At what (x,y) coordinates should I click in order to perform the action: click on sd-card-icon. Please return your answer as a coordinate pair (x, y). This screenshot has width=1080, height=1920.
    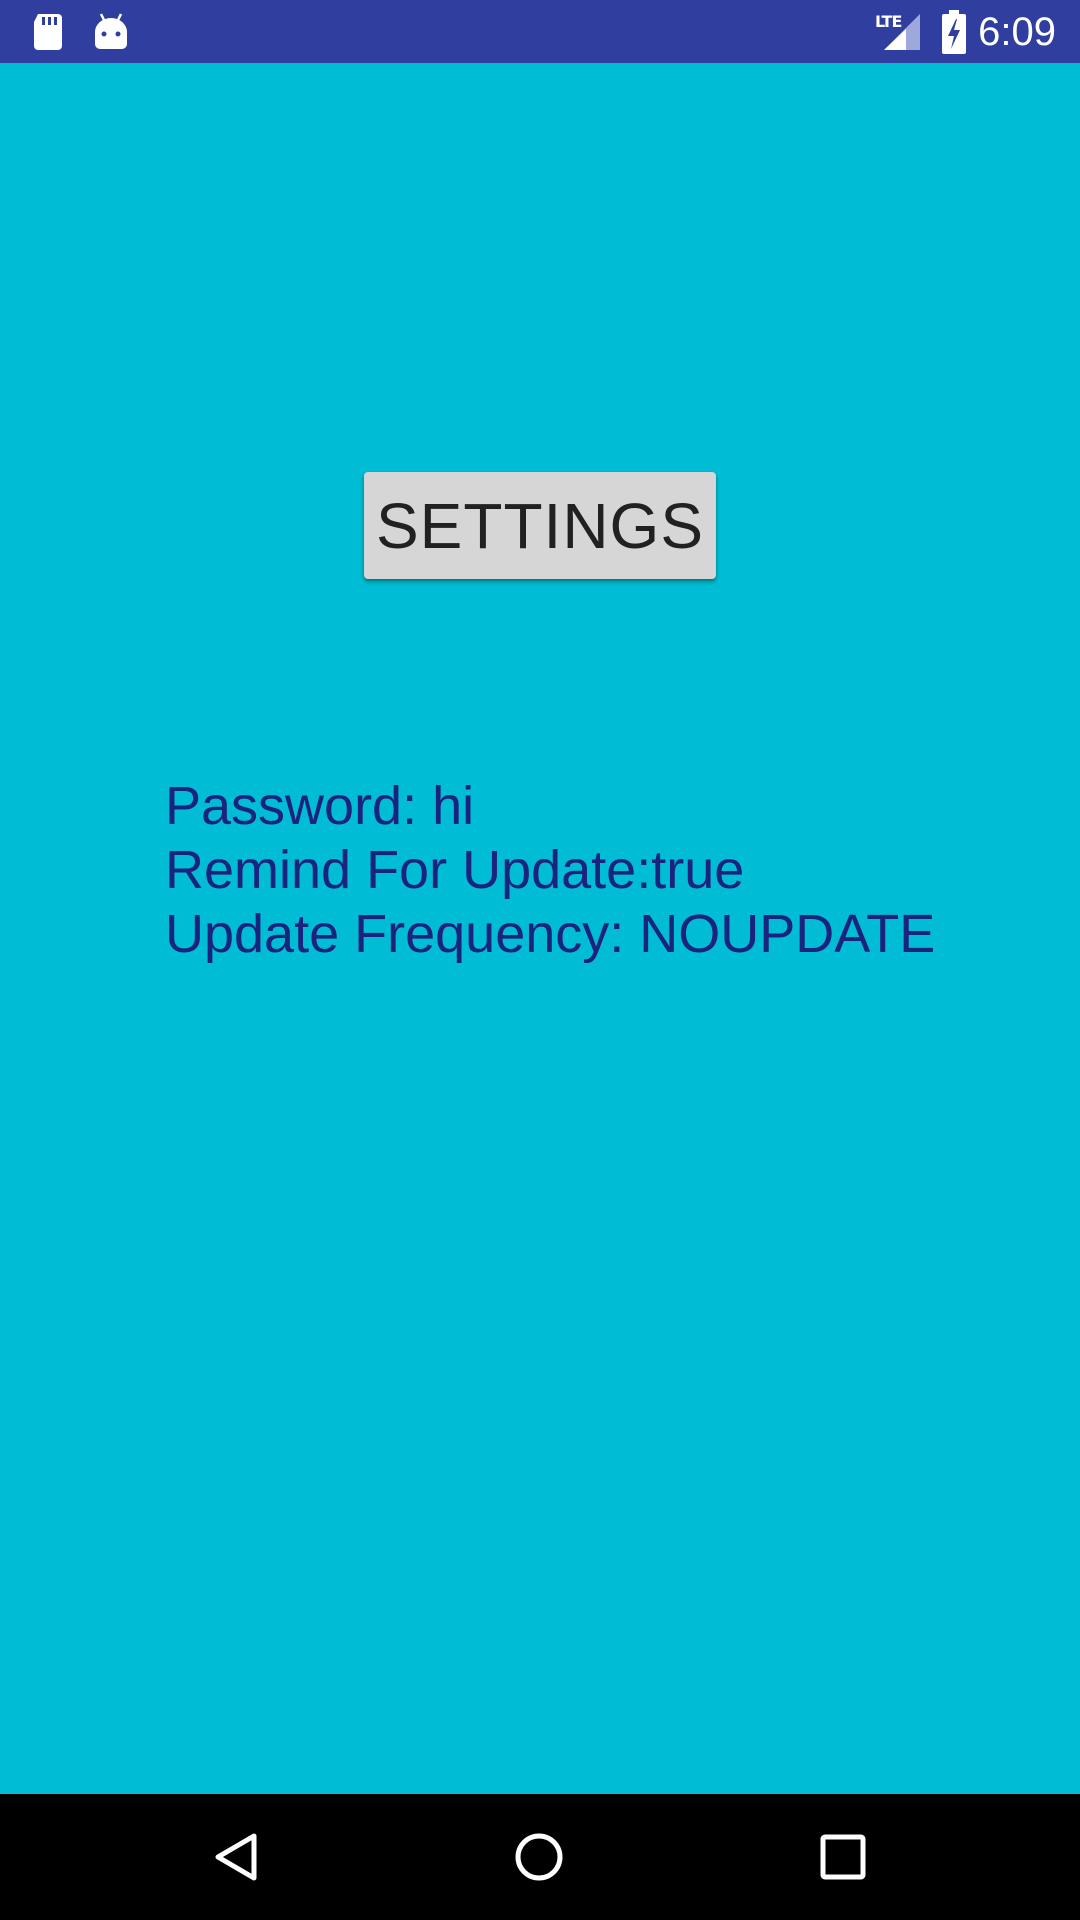
    Looking at the image, I should click on (48, 32).